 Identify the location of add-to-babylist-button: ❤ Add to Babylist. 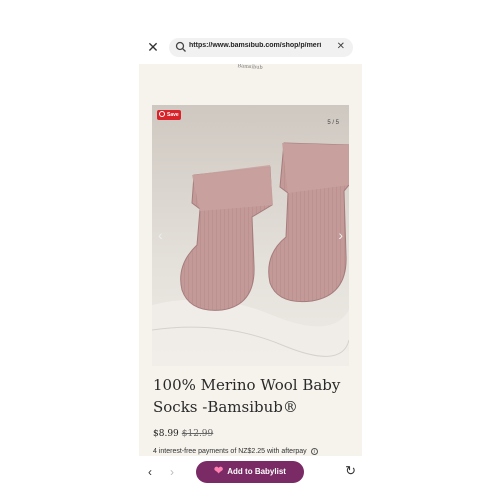
(250, 472).